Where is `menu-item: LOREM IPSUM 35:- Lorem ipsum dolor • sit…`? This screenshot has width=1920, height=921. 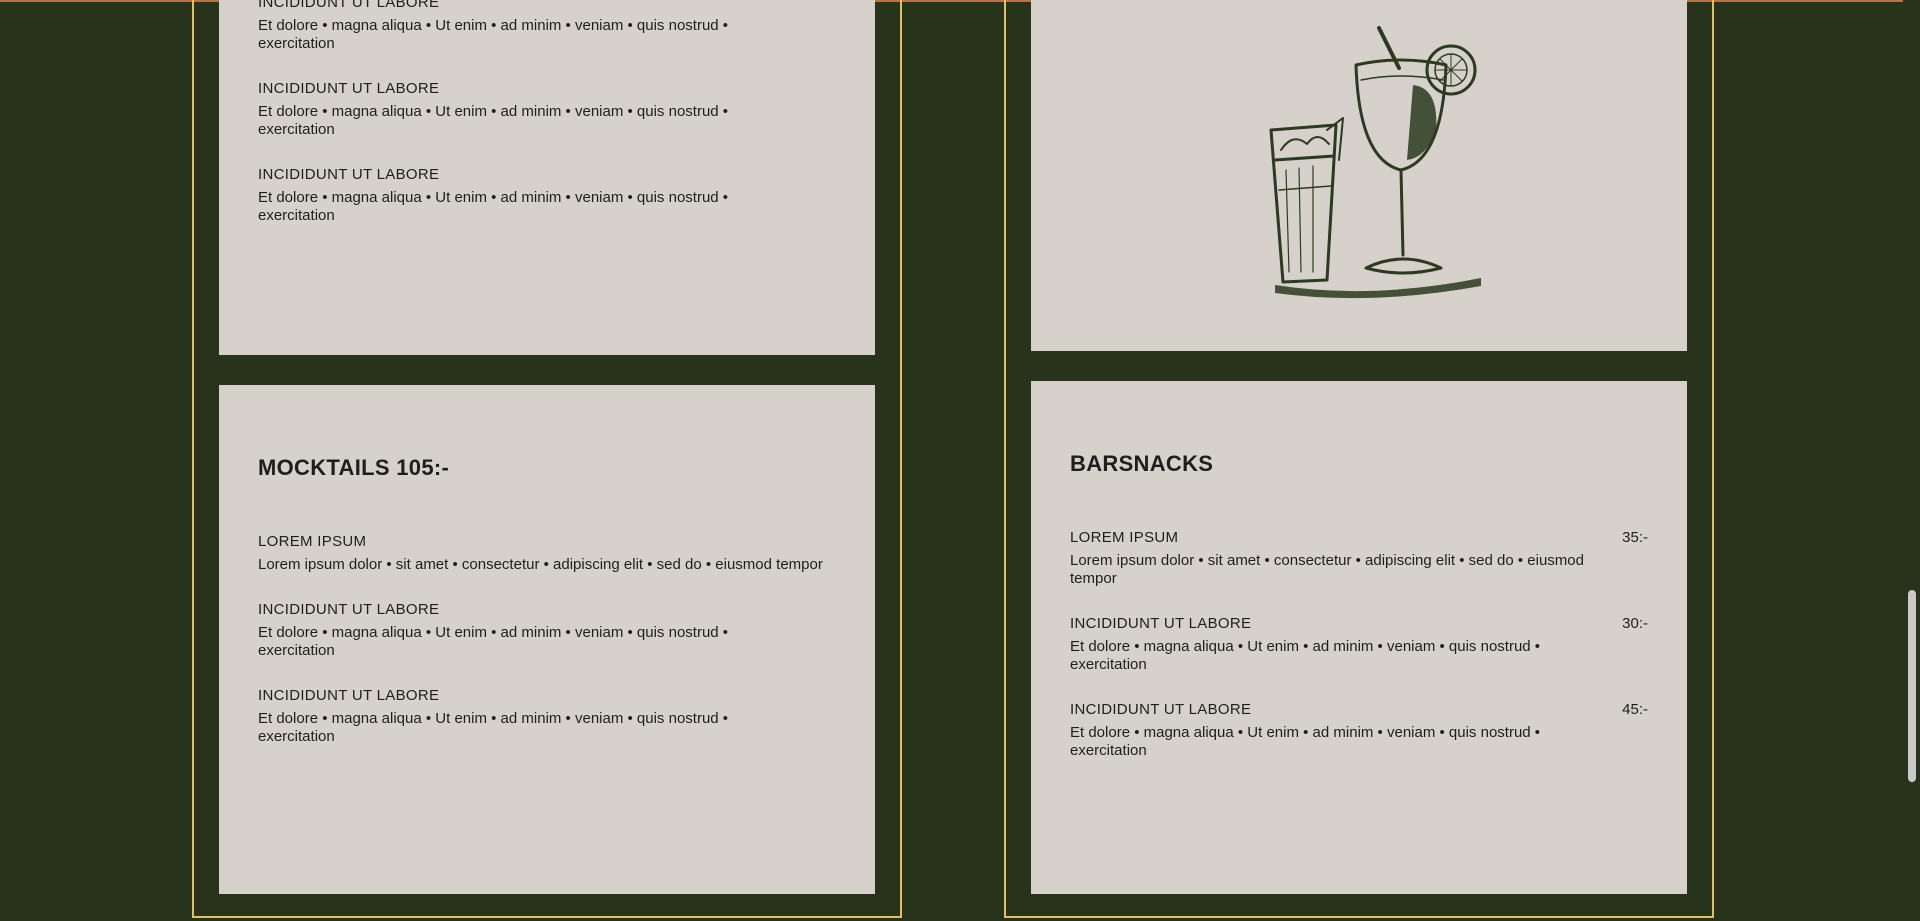
menu-item: LOREM IPSUM 35:- Lorem ipsum dolor • sit… is located at coordinates (1359, 558).